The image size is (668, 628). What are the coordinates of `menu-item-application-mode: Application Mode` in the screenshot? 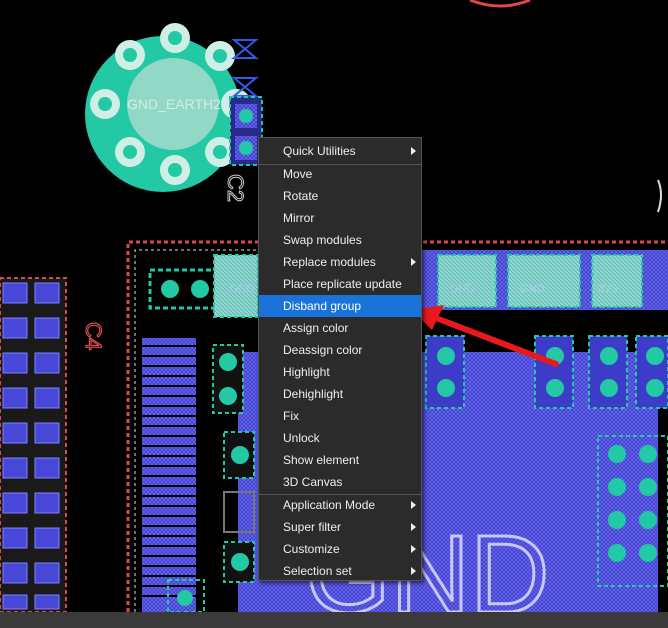 It's located at (340, 505).